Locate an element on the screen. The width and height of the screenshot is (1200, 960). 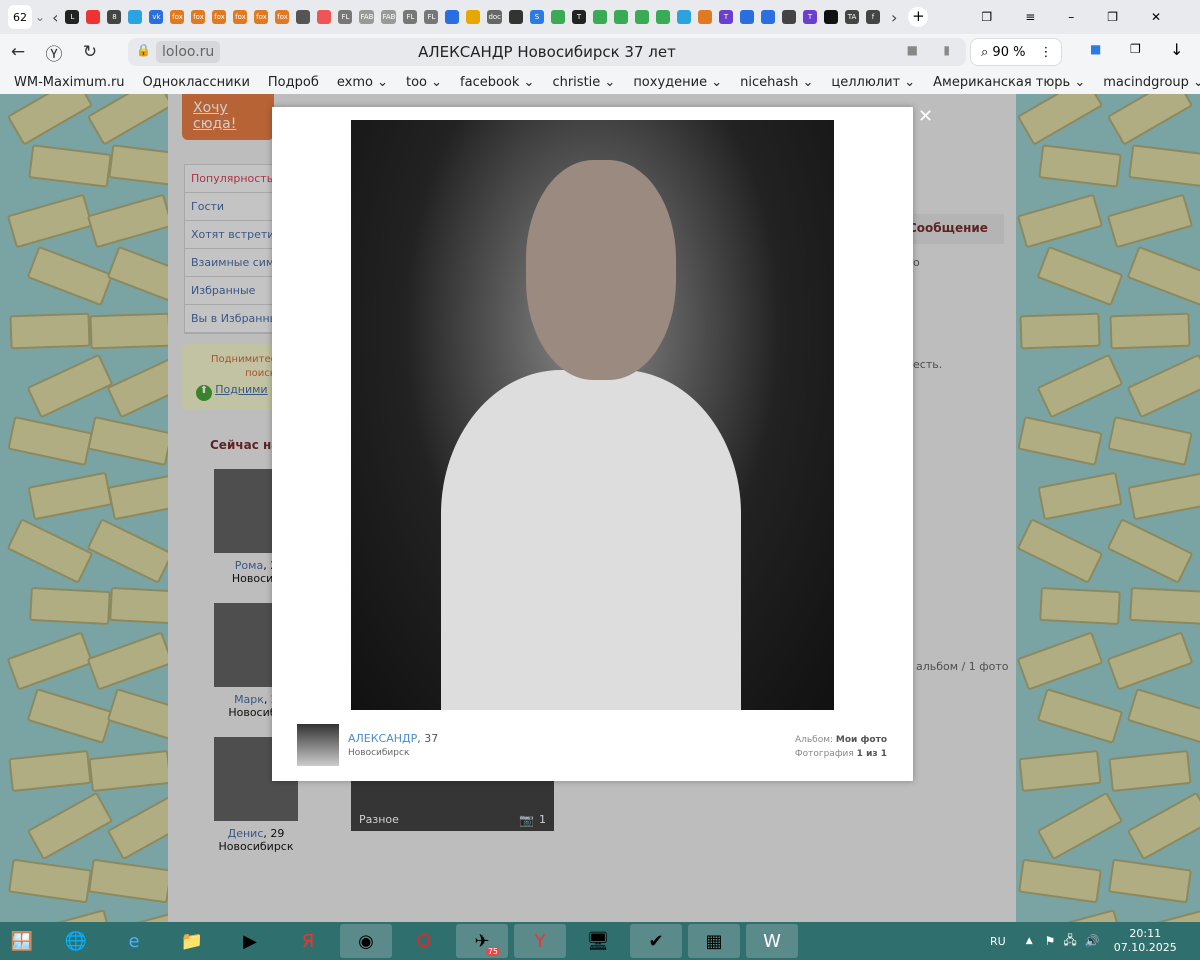
bookmark-icon: ▮ is located at coordinates (946, 50).